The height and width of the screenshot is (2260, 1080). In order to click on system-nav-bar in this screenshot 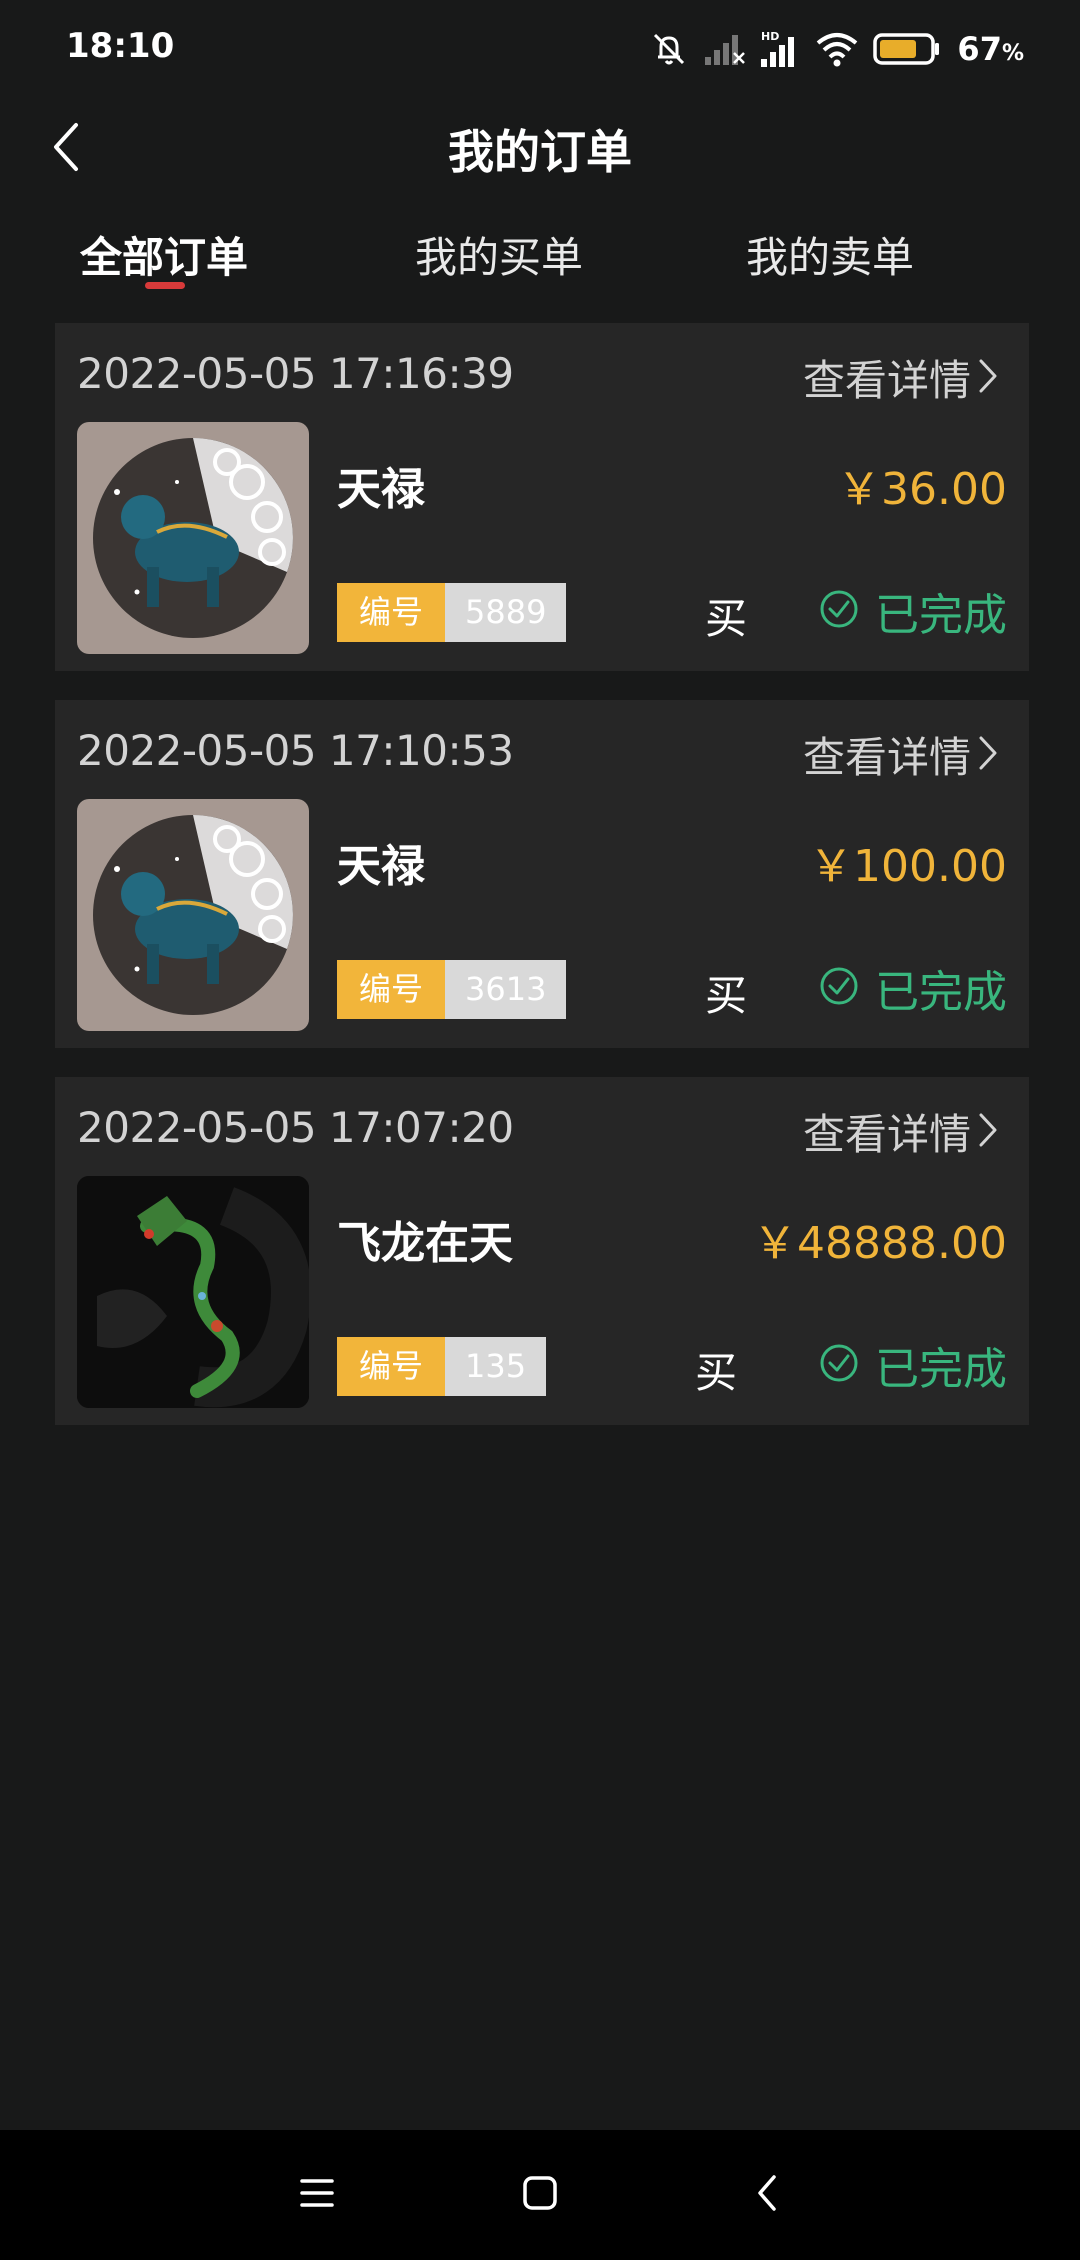, I will do `click(540, 2195)`.